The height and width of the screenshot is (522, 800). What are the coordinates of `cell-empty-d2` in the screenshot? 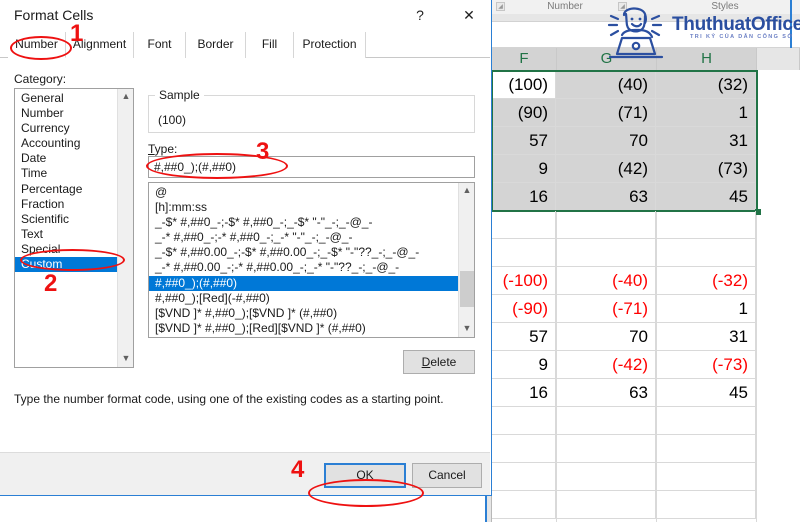 It's located at (606, 449).